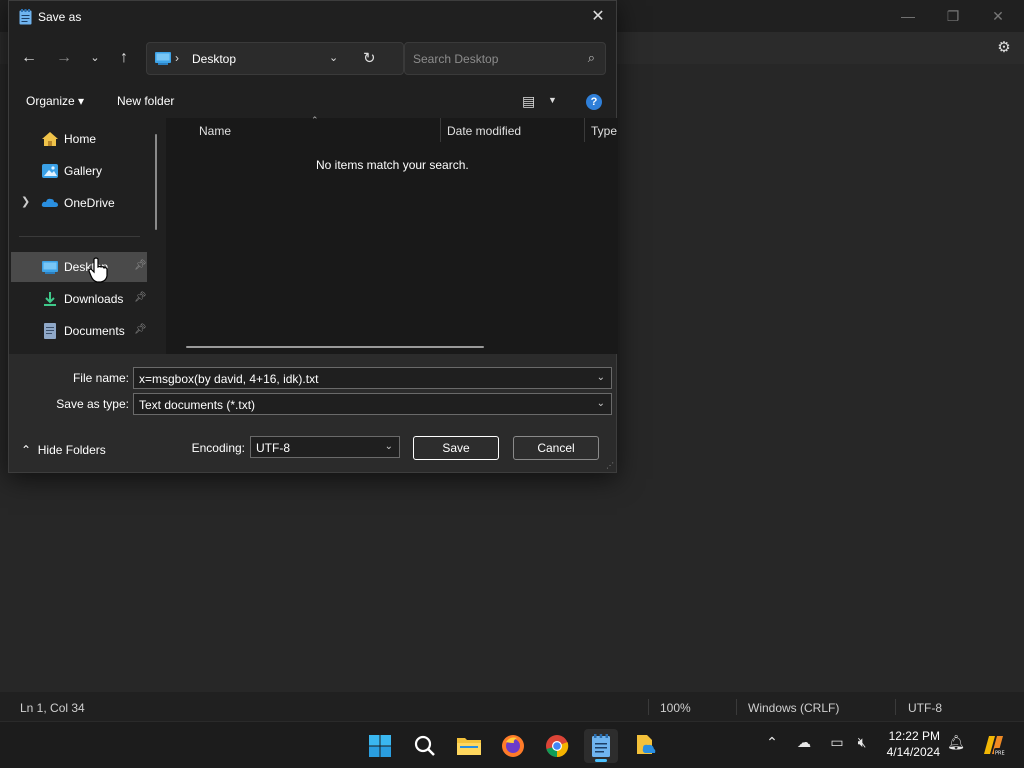 This screenshot has height=768, width=1024. Describe the element at coordinates (94, 331) in the screenshot. I see `nav-item-label: Documents` at that location.